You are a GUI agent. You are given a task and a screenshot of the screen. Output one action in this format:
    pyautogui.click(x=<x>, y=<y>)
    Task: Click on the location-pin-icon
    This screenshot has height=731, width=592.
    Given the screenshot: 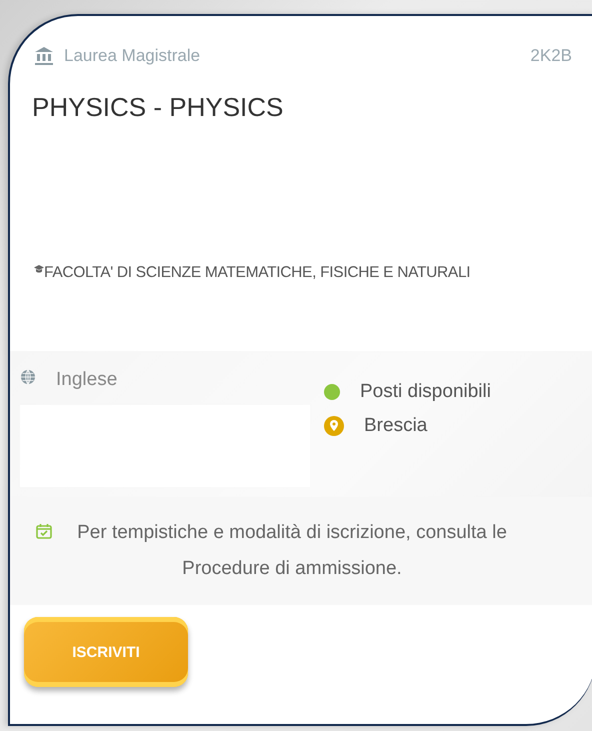 What is the action you would take?
    pyautogui.click(x=334, y=426)
    